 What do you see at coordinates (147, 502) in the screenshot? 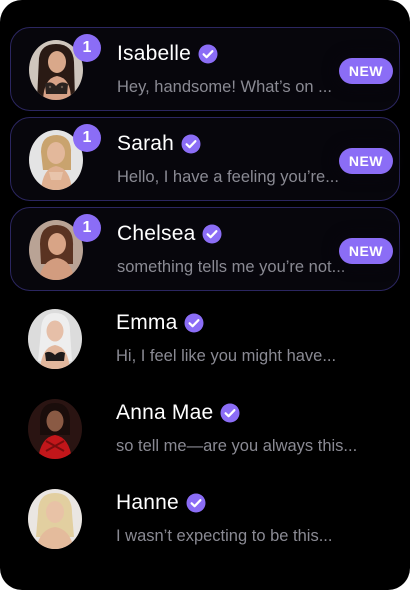
I see `contact-name: Hanne` at bounding box center [147, 502].